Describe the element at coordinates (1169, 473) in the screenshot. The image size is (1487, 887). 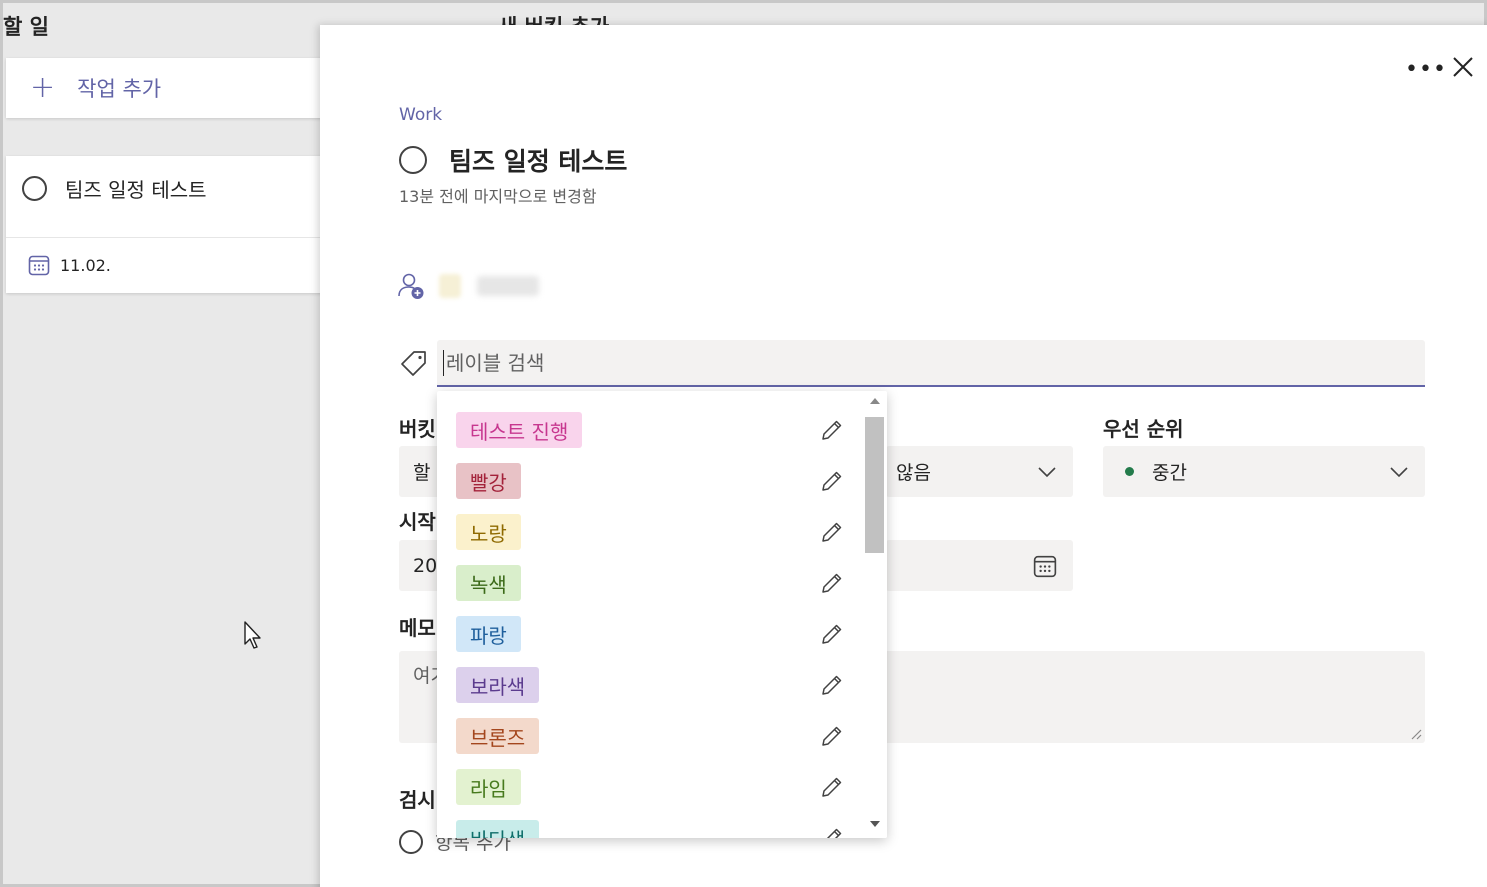
I see `priority-value: 중간` at that location.